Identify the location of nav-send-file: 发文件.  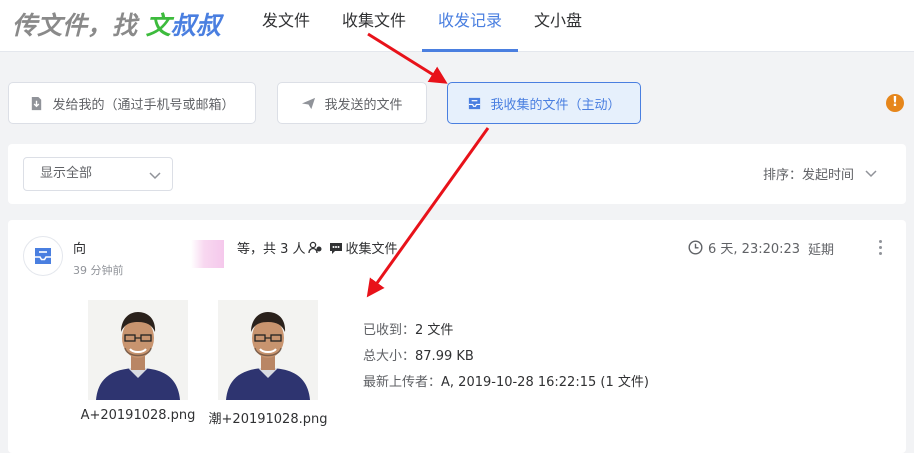
(286, 26).